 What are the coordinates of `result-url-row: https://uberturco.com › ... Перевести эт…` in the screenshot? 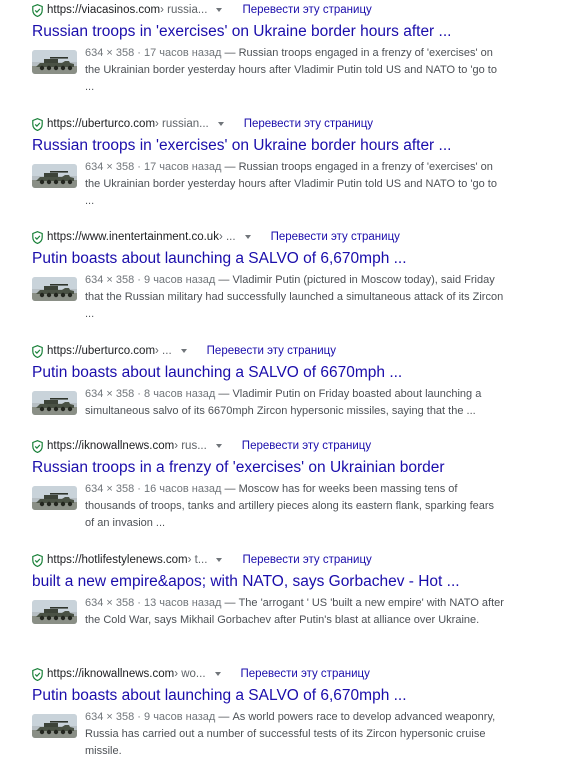 It's located at (184, 351).